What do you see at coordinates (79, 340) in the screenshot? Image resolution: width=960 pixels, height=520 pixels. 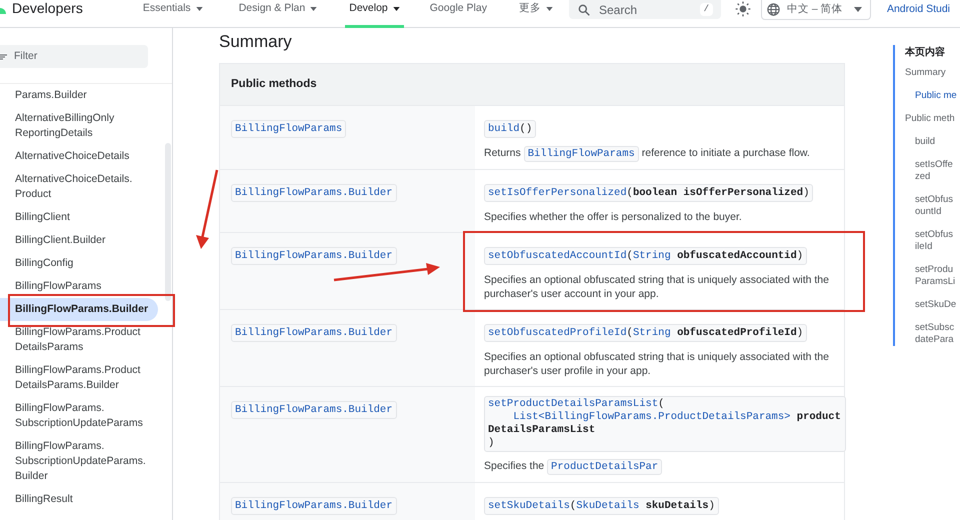 I see `sidebar-item: BillingFlowParams.Product DetailsParams` at bounding box center [79, 340].